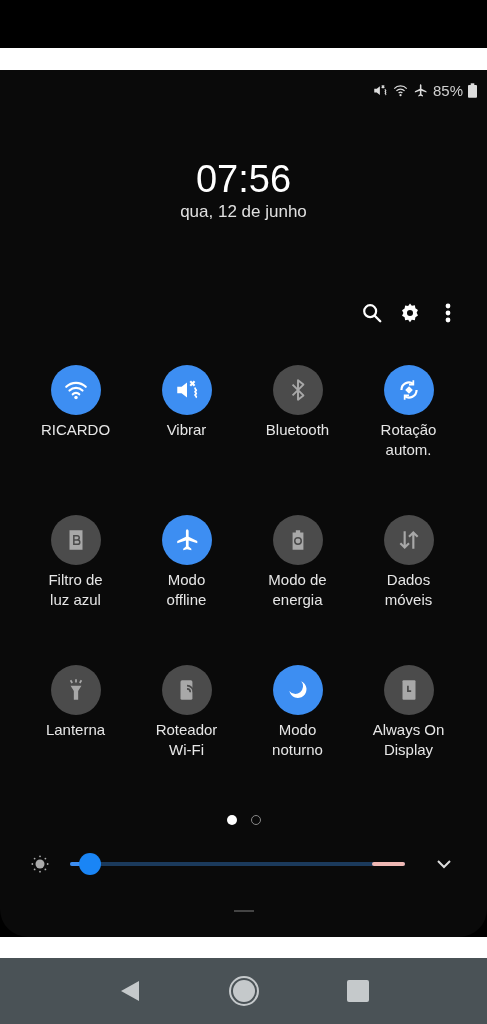 This screenshot has width=487, height=1024. Describe the element at coordinates (186, 740) in the screenshot. I see `tile-label: Roteador Wi-Fi` at that location.